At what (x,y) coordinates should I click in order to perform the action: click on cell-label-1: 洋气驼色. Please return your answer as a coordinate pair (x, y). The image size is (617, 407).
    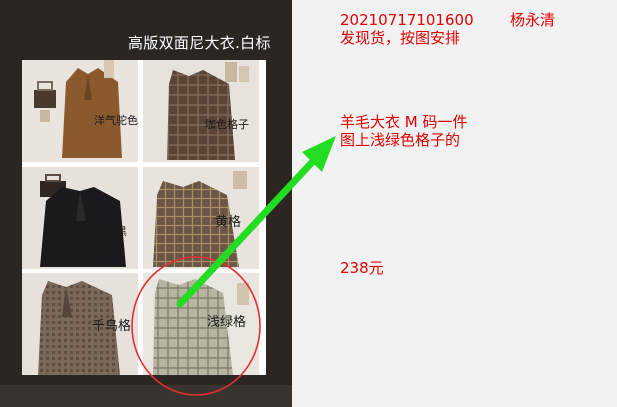
    Looking at the image, I should click on (116, 120).